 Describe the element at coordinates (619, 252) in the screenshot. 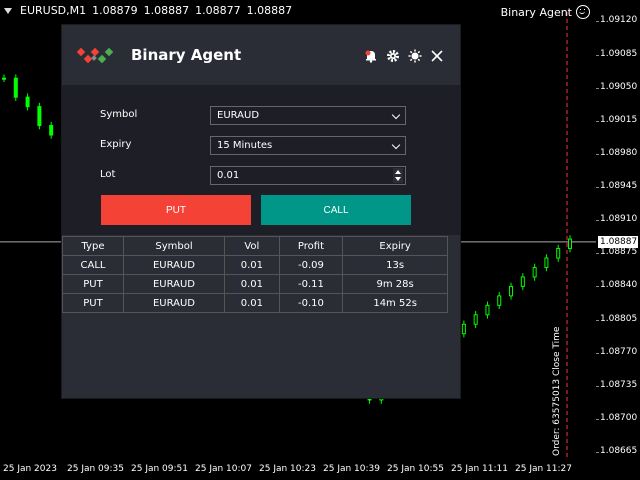

I see `price-tick-label: 1.08875` at that location.